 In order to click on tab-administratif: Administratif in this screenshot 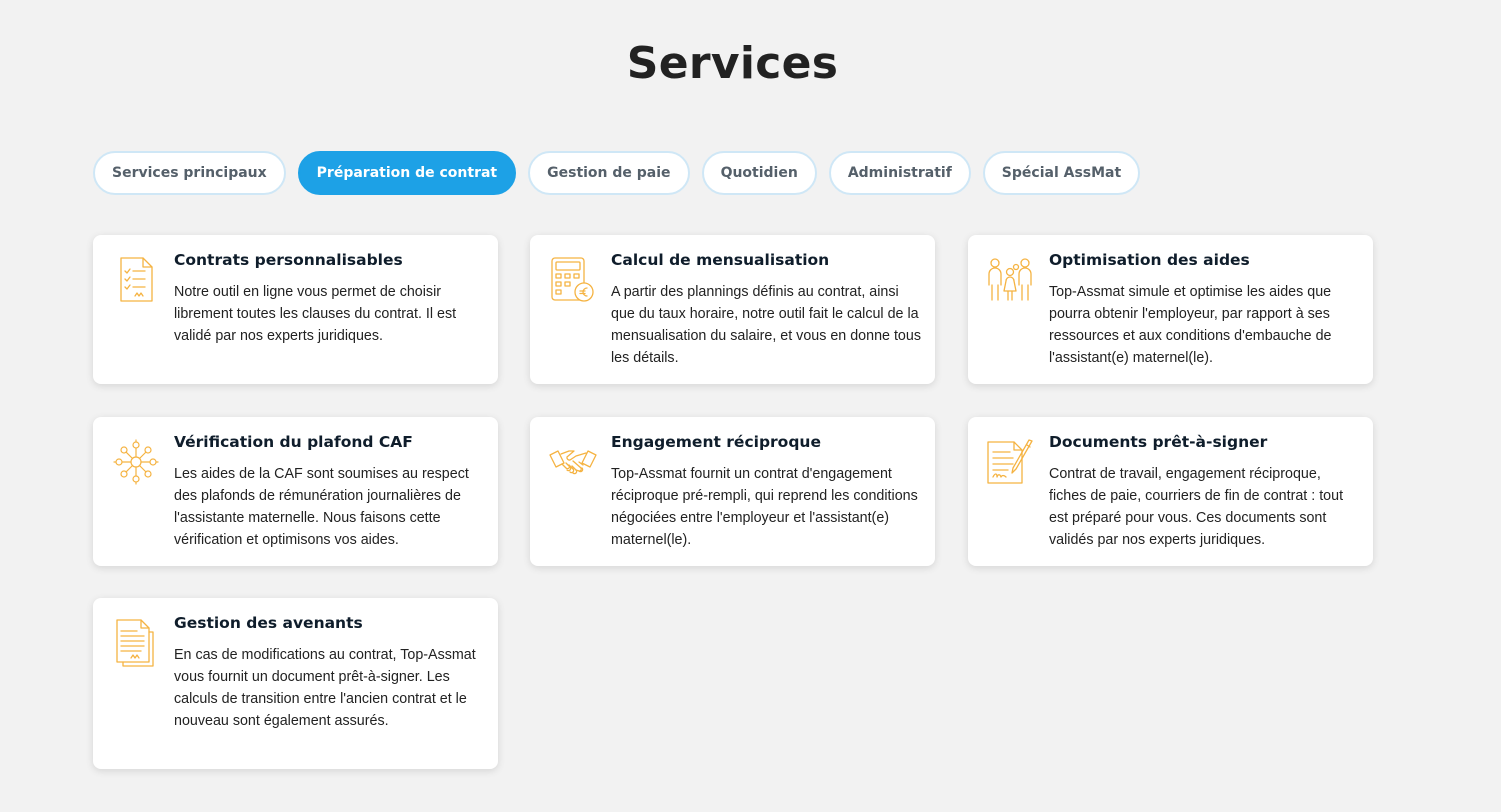, I will do `click(899, 173)`.